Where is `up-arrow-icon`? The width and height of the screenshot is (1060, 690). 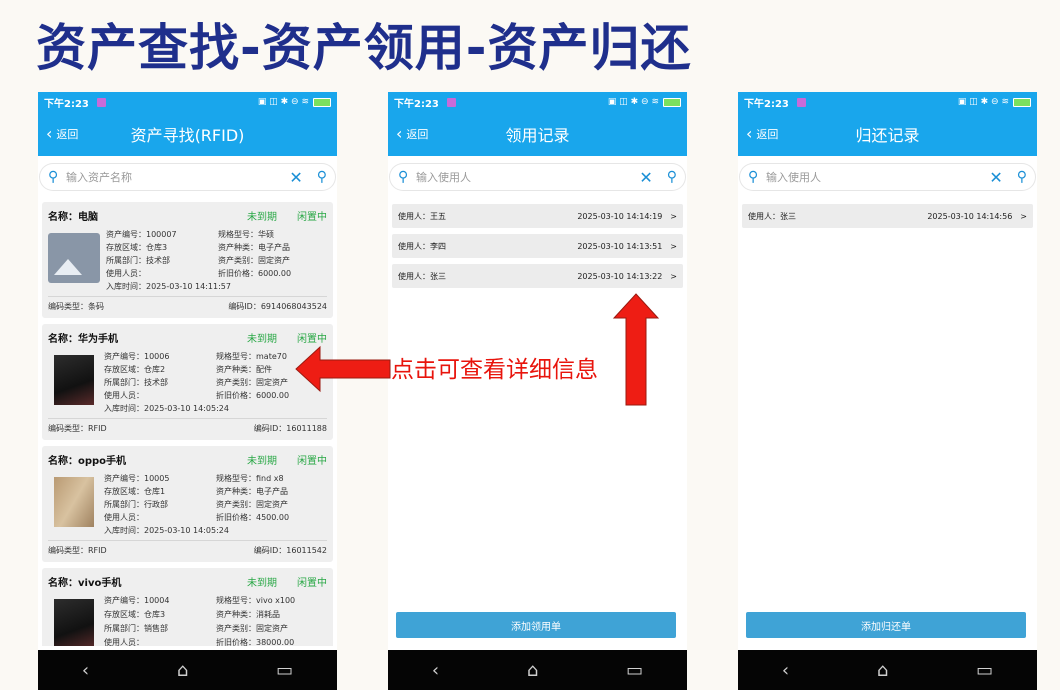 up-arrow-icon is located at coordinates (636, 349).